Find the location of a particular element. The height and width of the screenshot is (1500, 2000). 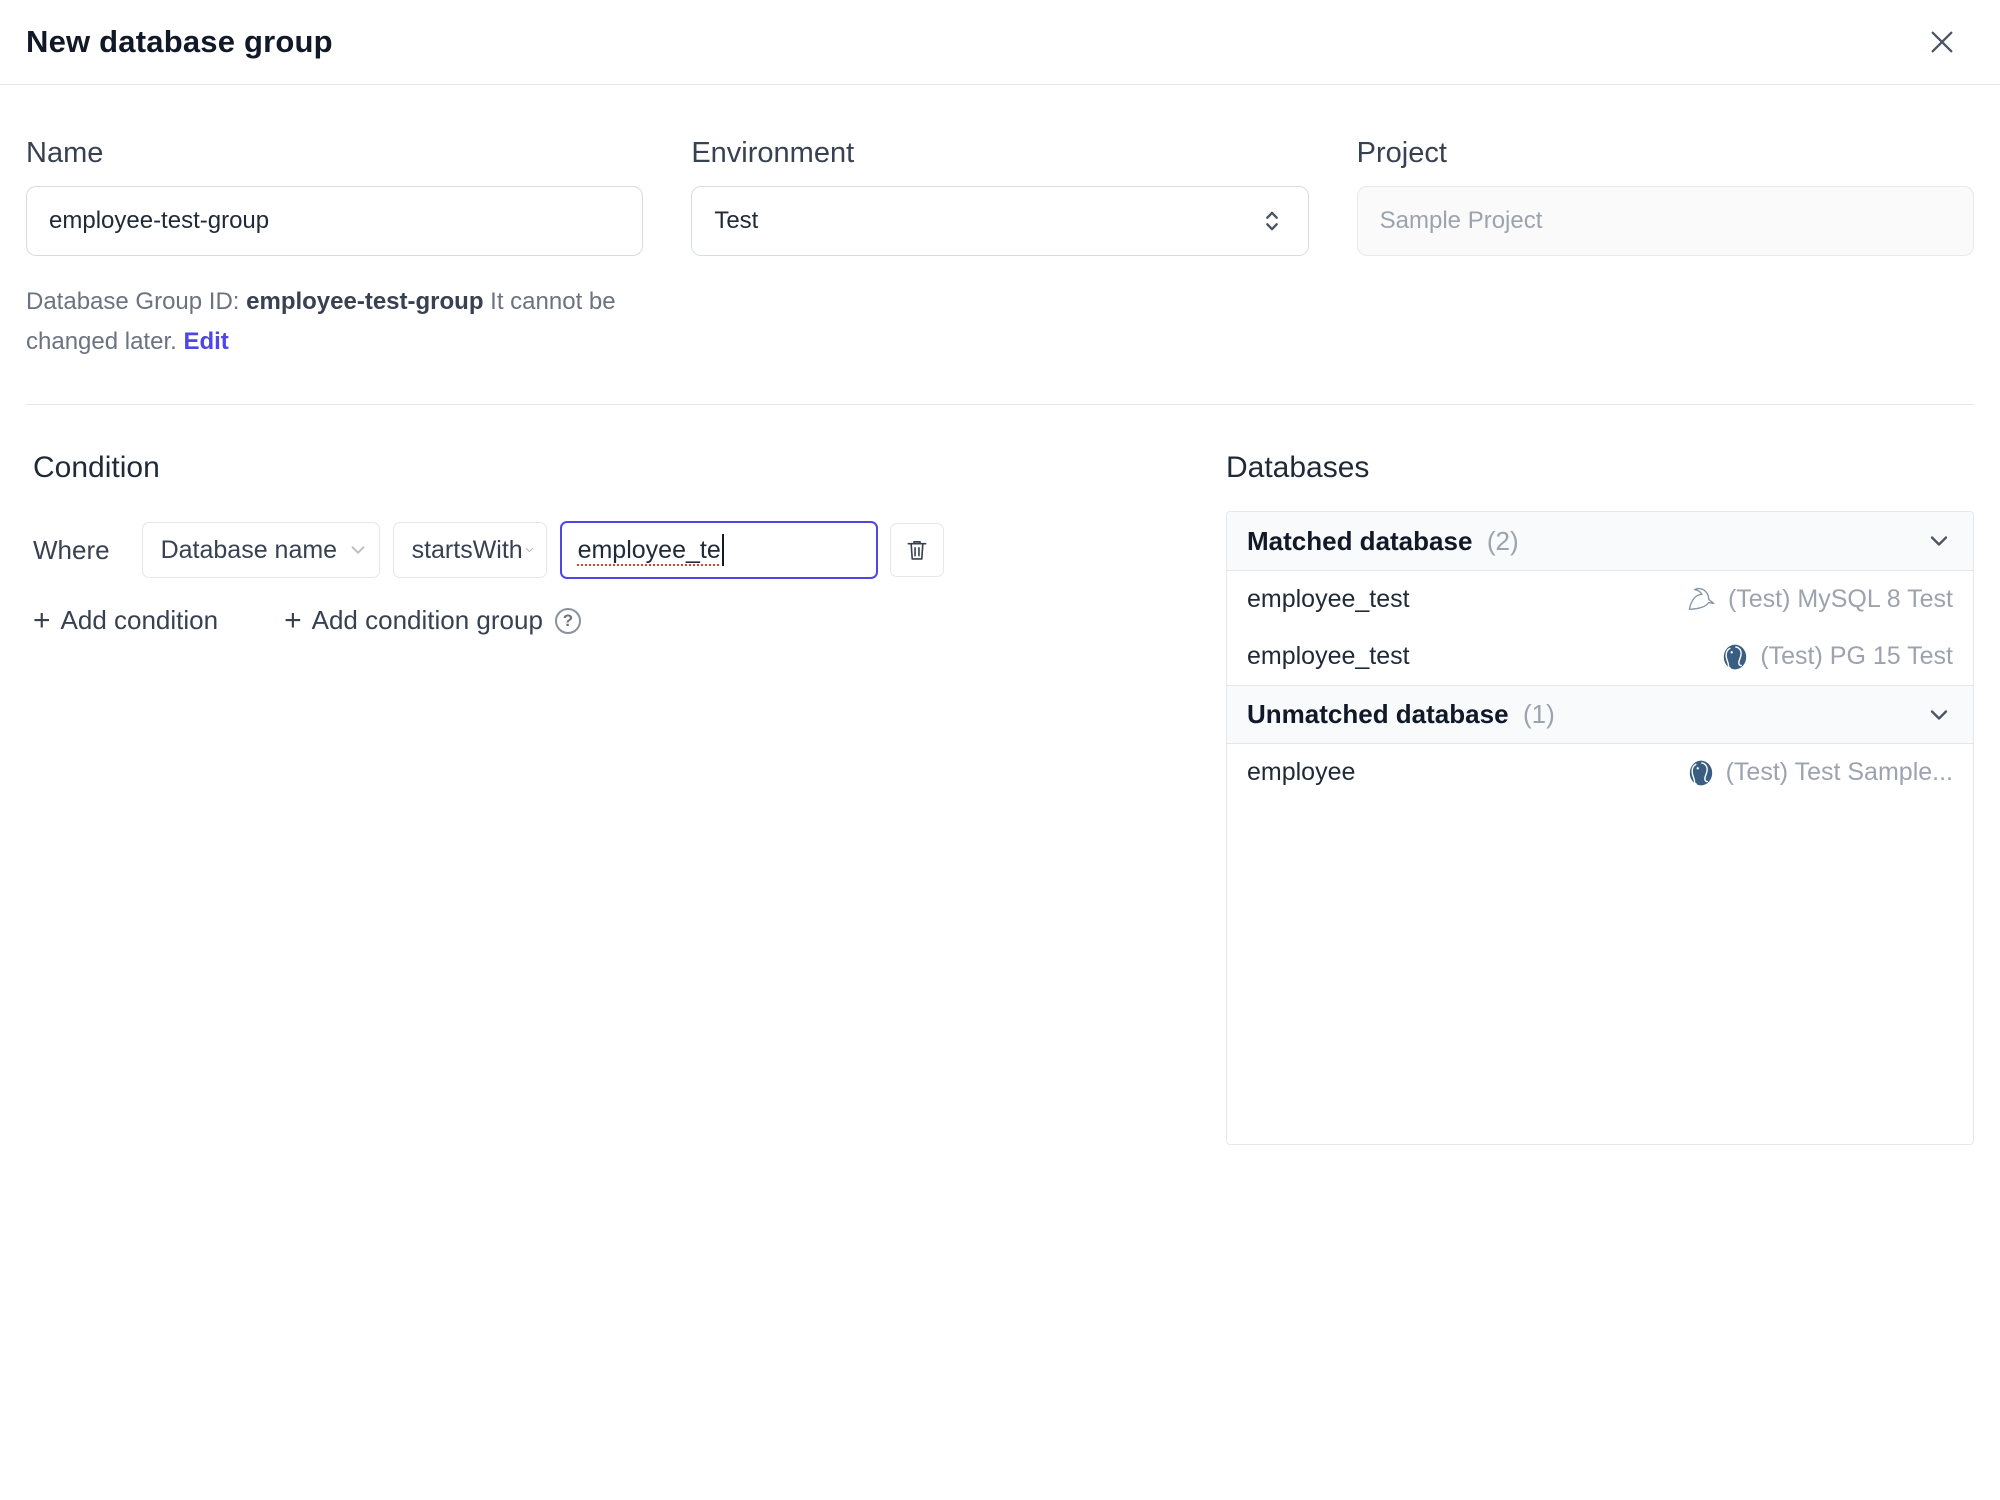

section-title: Unmatched database is located at coordinates (1378, 714).